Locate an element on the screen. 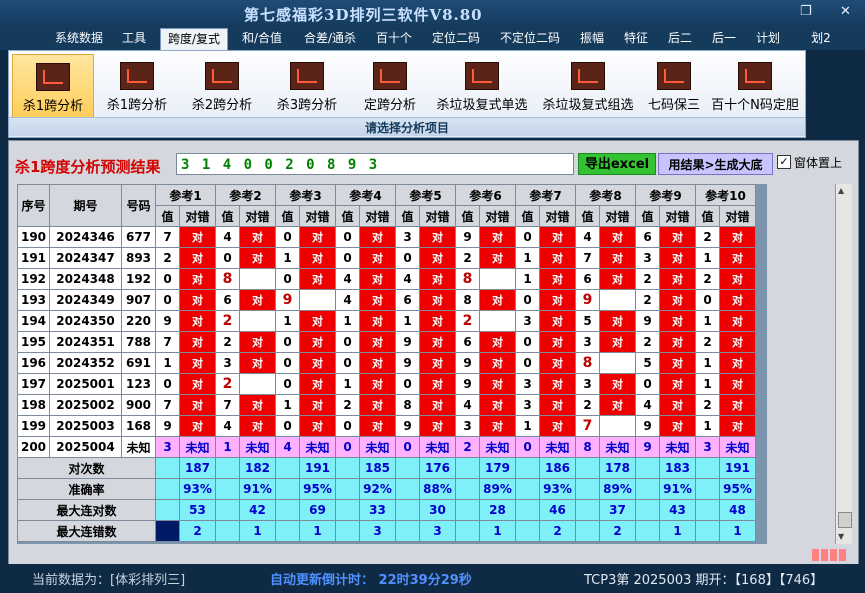 The image size is (865, 593). restore-icon: ❐ is located at coordinates (806, 11).